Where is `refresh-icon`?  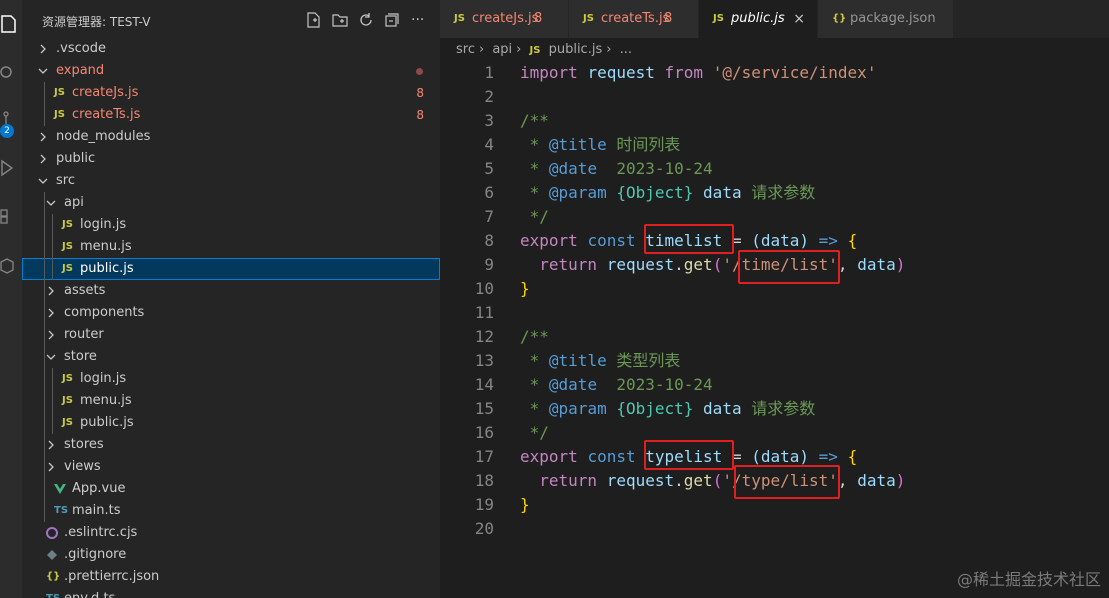 refresh-icon is located at coordinates (366, 20).